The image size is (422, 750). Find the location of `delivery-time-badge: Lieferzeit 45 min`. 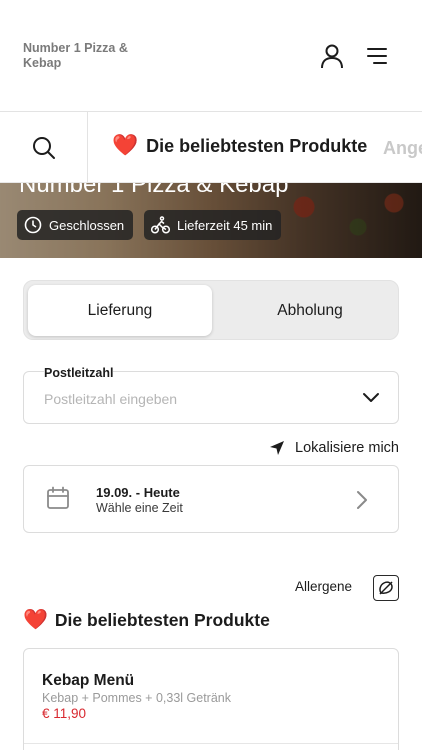

delivery-time-badge: Lieferzeit 45 min is located at coordinates (213, 225).